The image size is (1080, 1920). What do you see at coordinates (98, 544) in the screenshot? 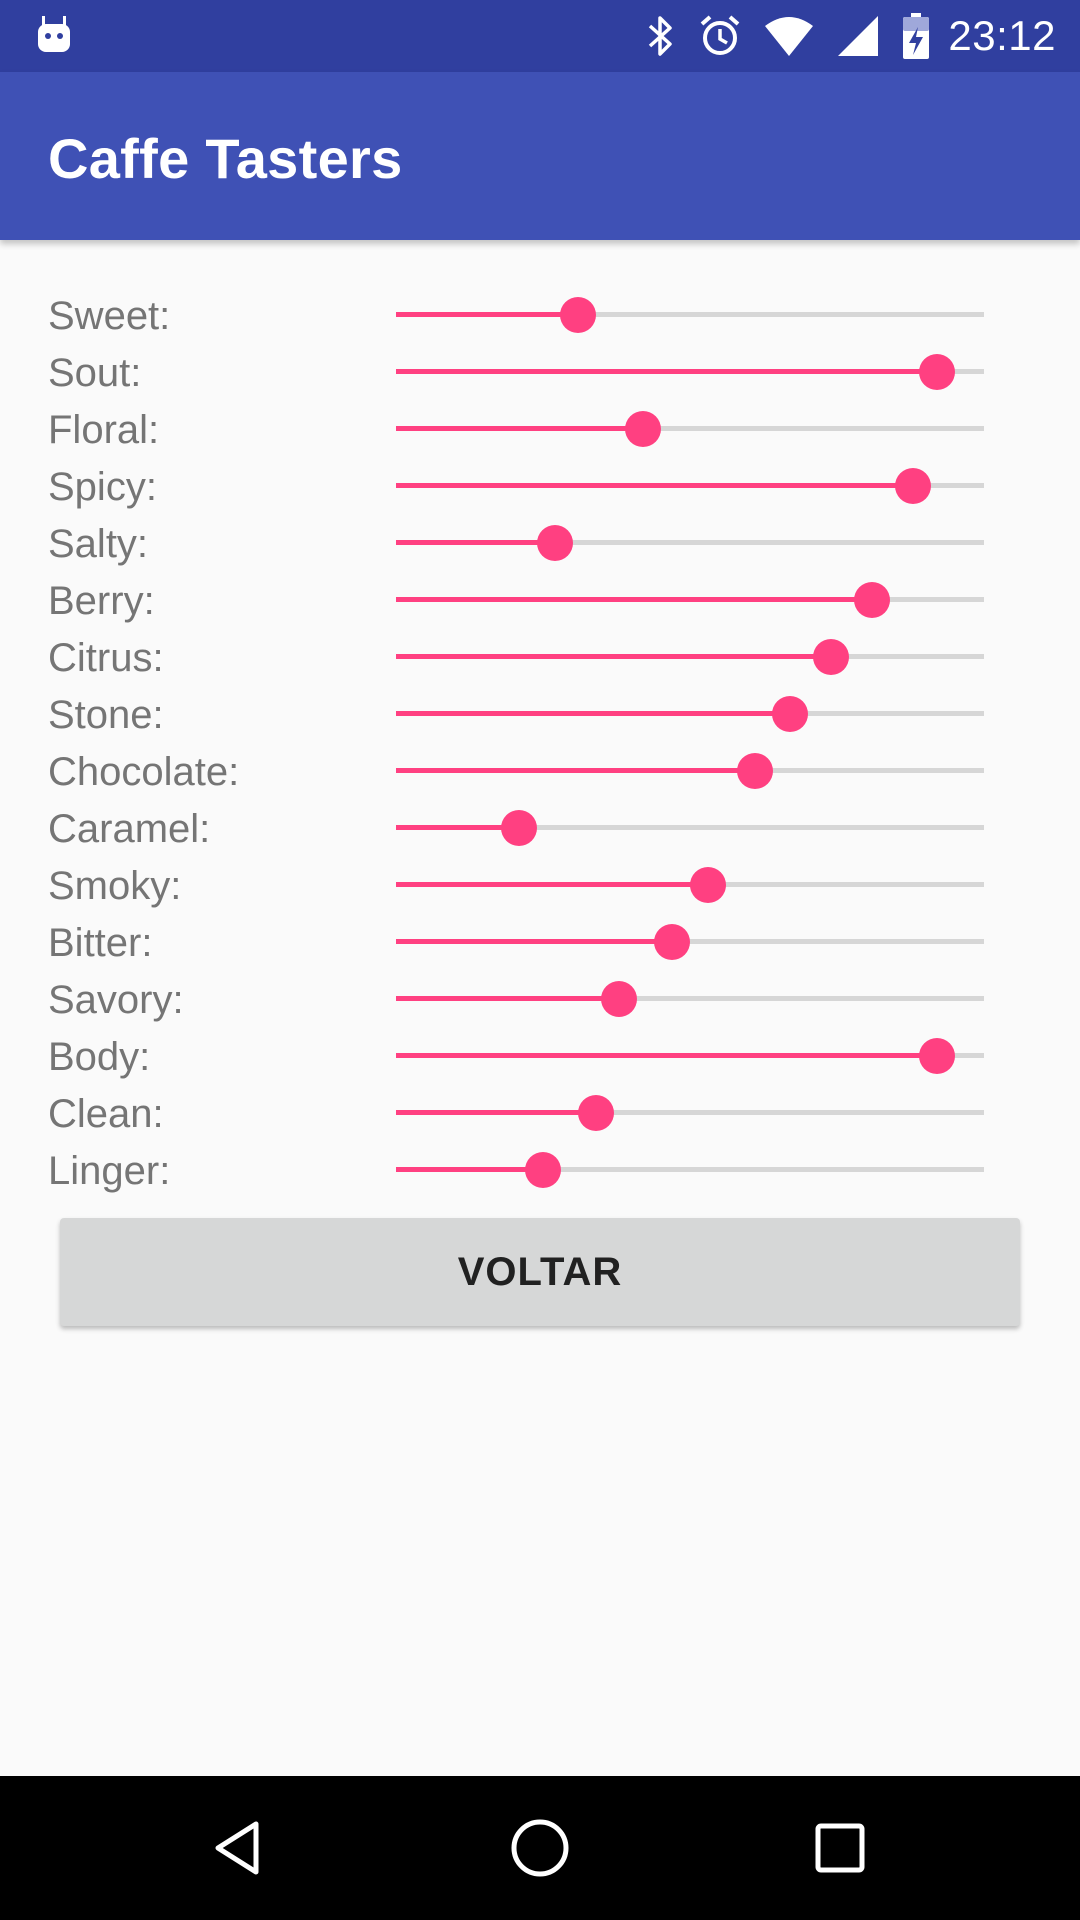
I see `taste-label: Salty:` at bounding box center [98, 544].